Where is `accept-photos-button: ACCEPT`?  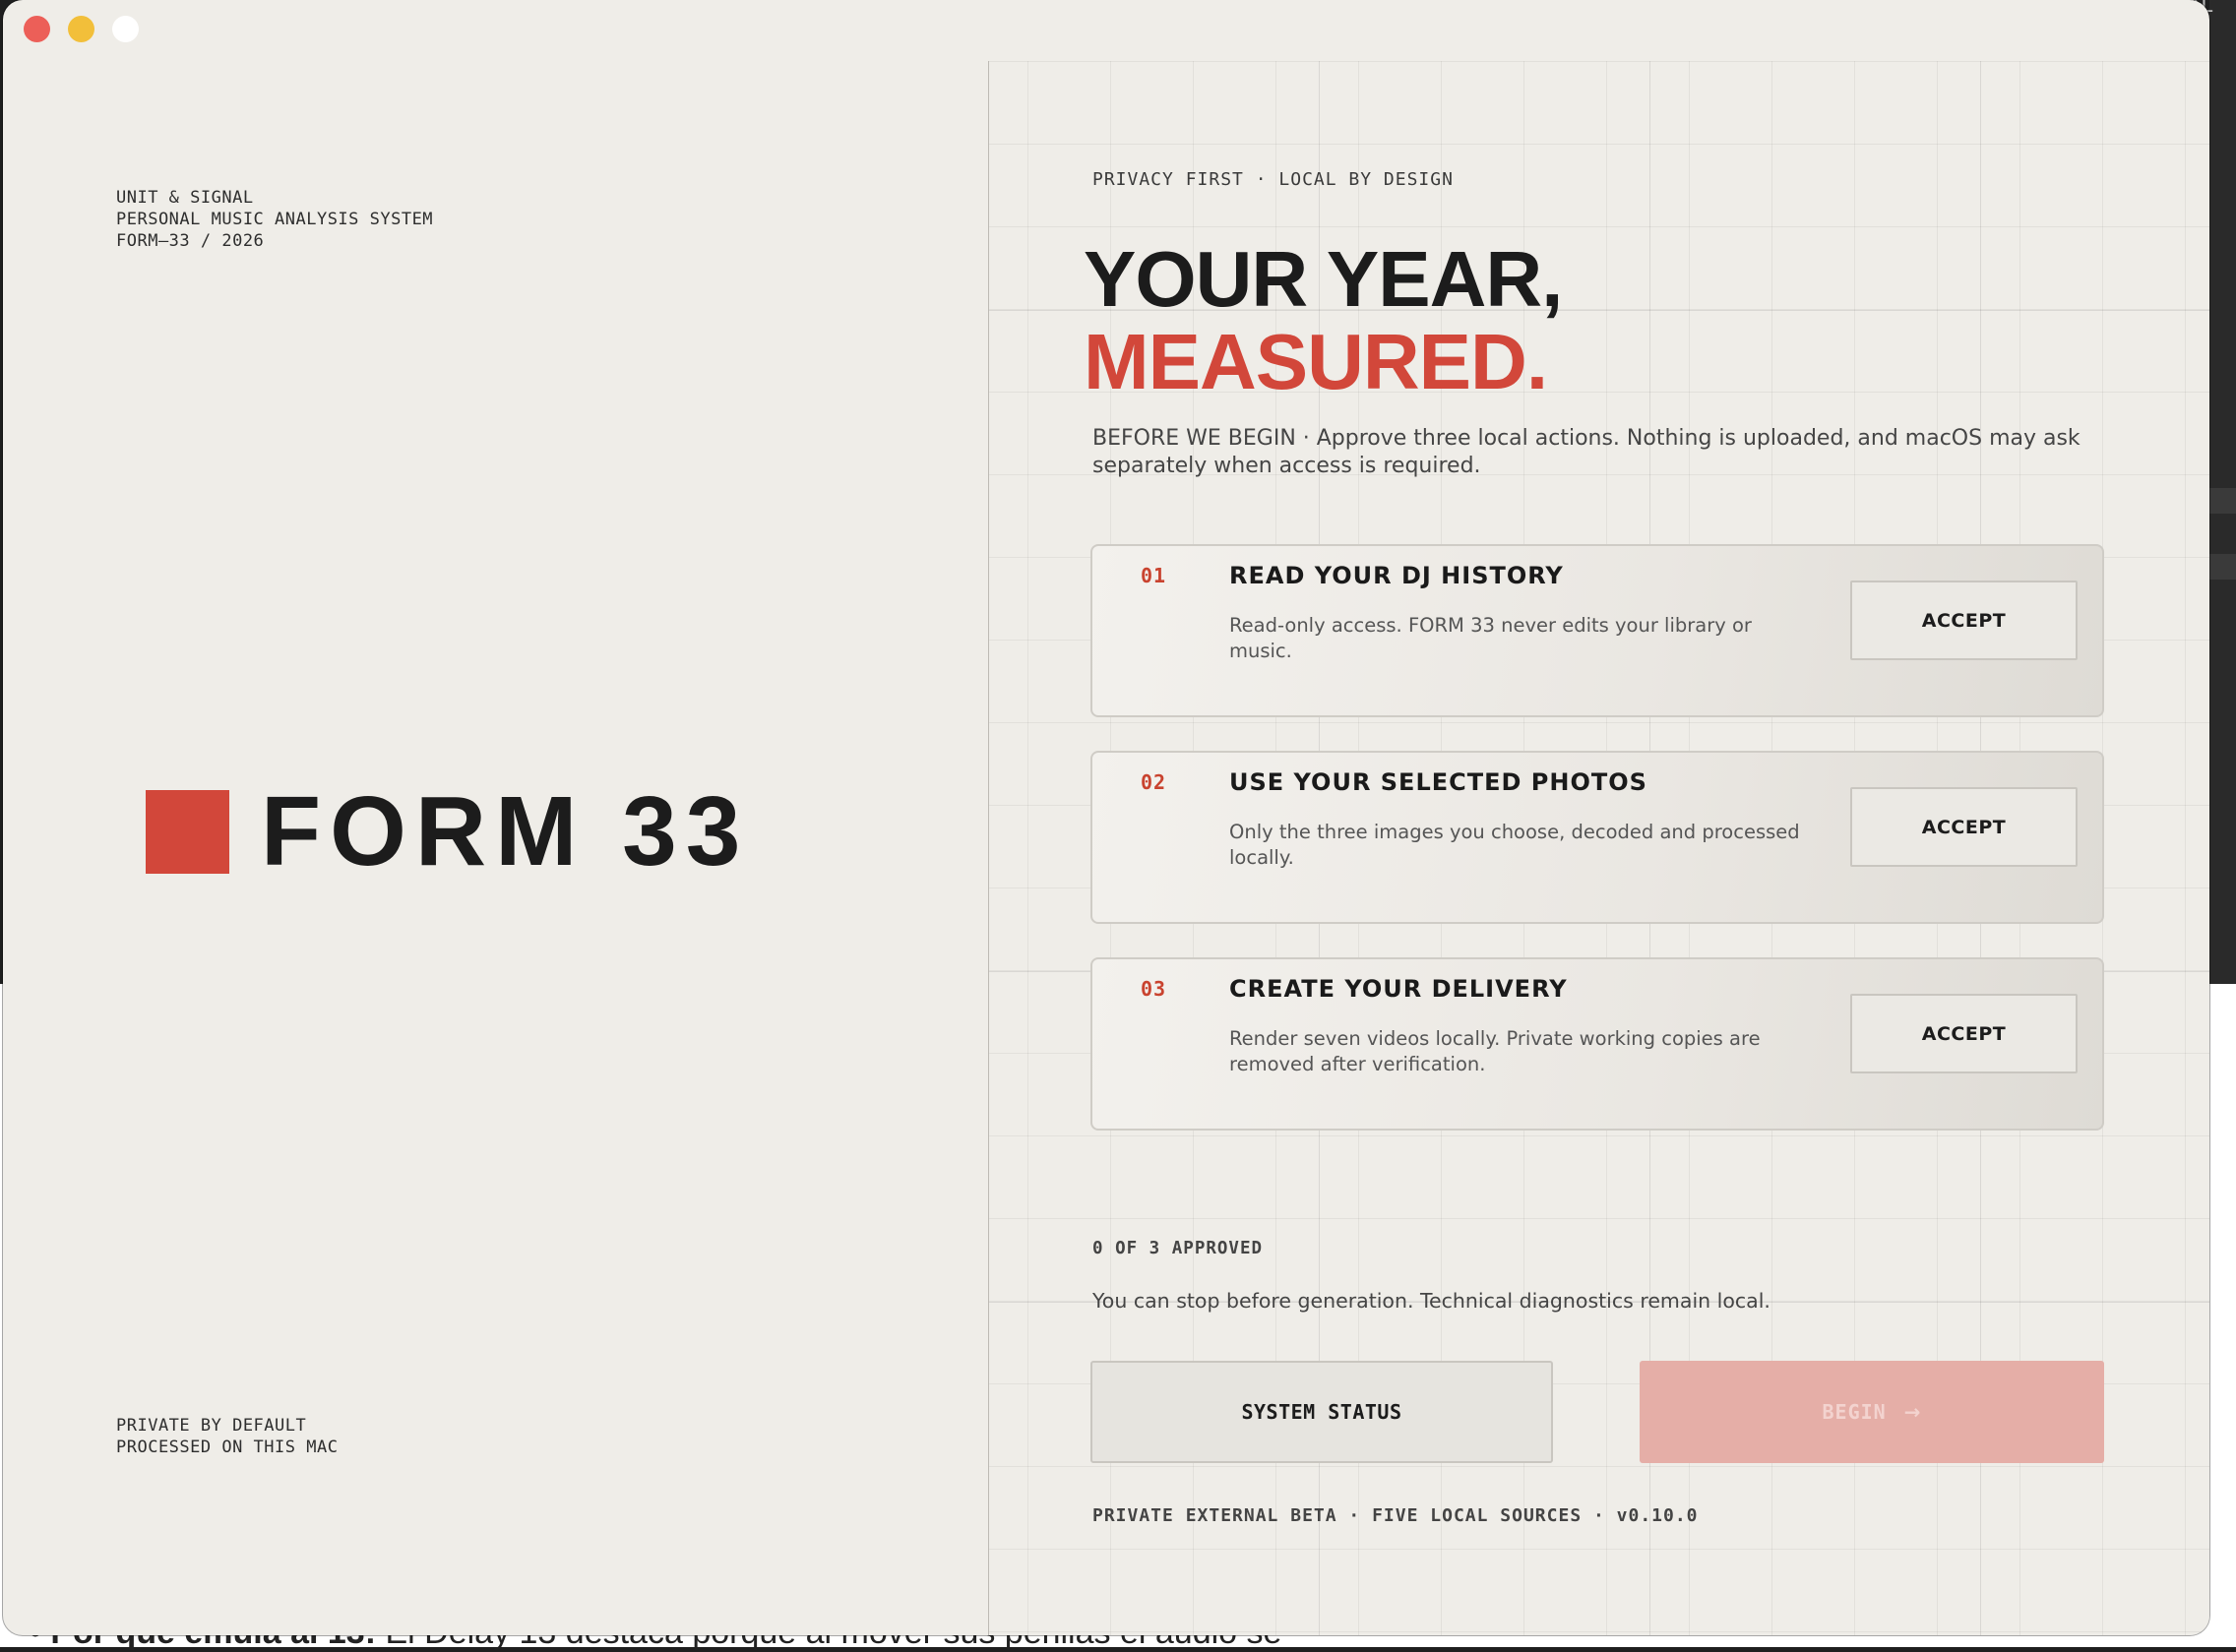 accept-photos-button: ACCEPT is located at coordinates (1964, 827).